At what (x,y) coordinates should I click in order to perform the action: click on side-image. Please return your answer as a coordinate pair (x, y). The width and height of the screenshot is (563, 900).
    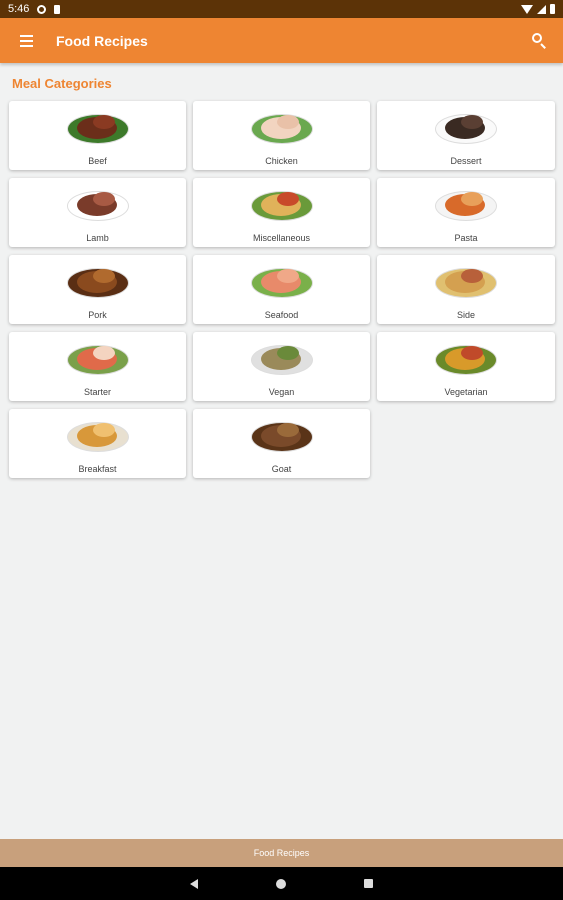
    Looking at the image, I should click on (466, 281).